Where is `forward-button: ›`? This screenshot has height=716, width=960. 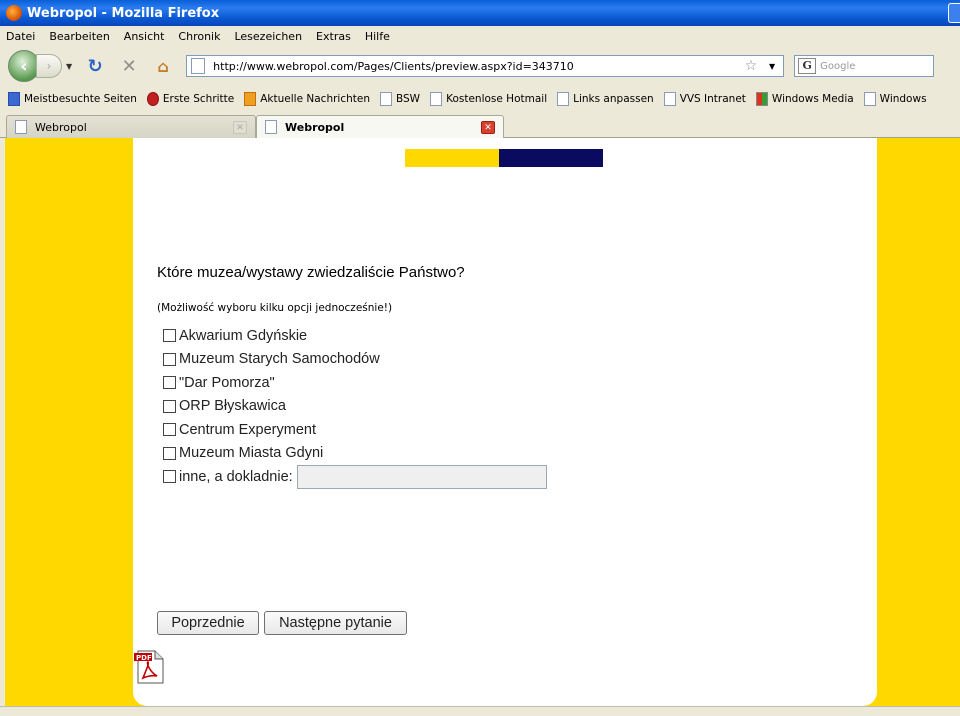 forward-button: › is located at coordinates (49, 66).